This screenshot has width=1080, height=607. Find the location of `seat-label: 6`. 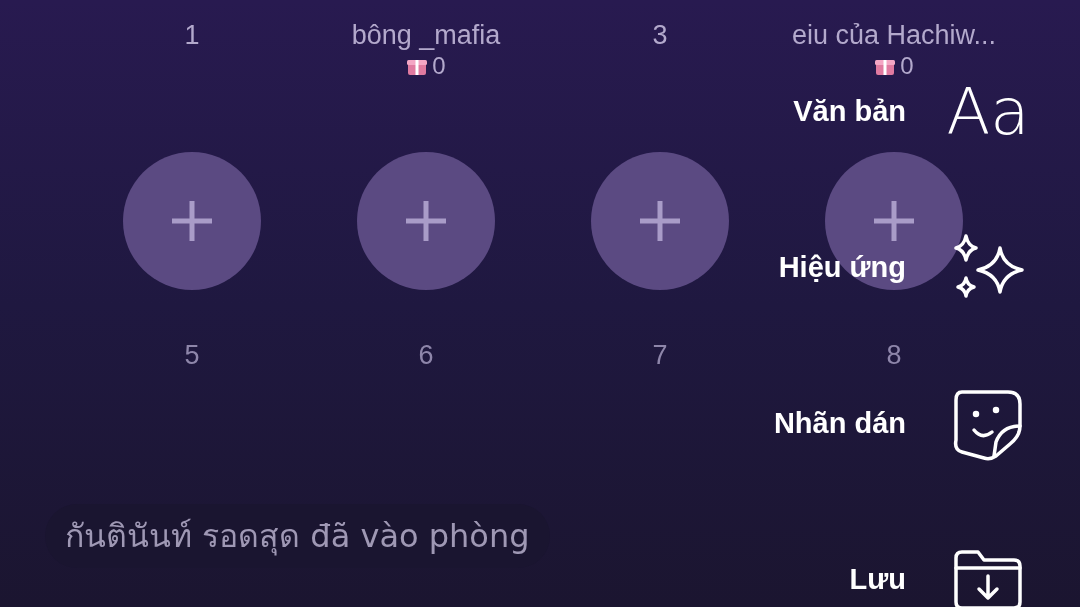

seat-label: 6 is located at coordinates (426, 355).